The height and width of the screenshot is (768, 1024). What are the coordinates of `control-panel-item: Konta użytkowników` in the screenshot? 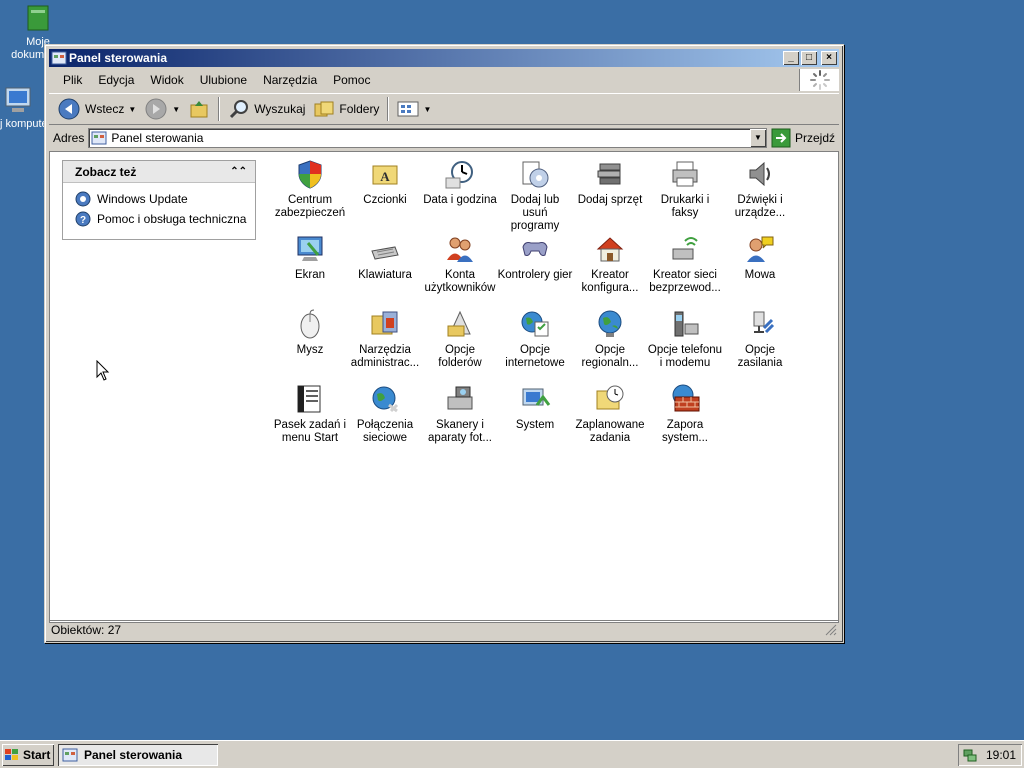 It's located at (460, 264).